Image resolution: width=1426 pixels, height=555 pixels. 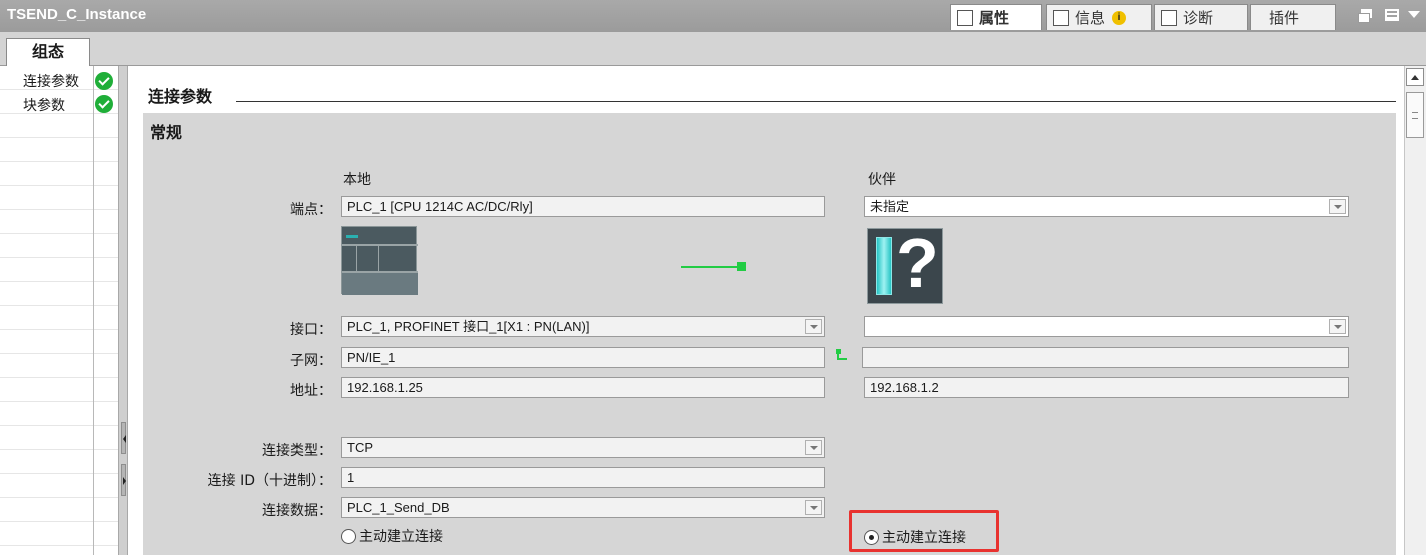 I want to click on subnet-label: 子网：, so click(x=311, y=361).